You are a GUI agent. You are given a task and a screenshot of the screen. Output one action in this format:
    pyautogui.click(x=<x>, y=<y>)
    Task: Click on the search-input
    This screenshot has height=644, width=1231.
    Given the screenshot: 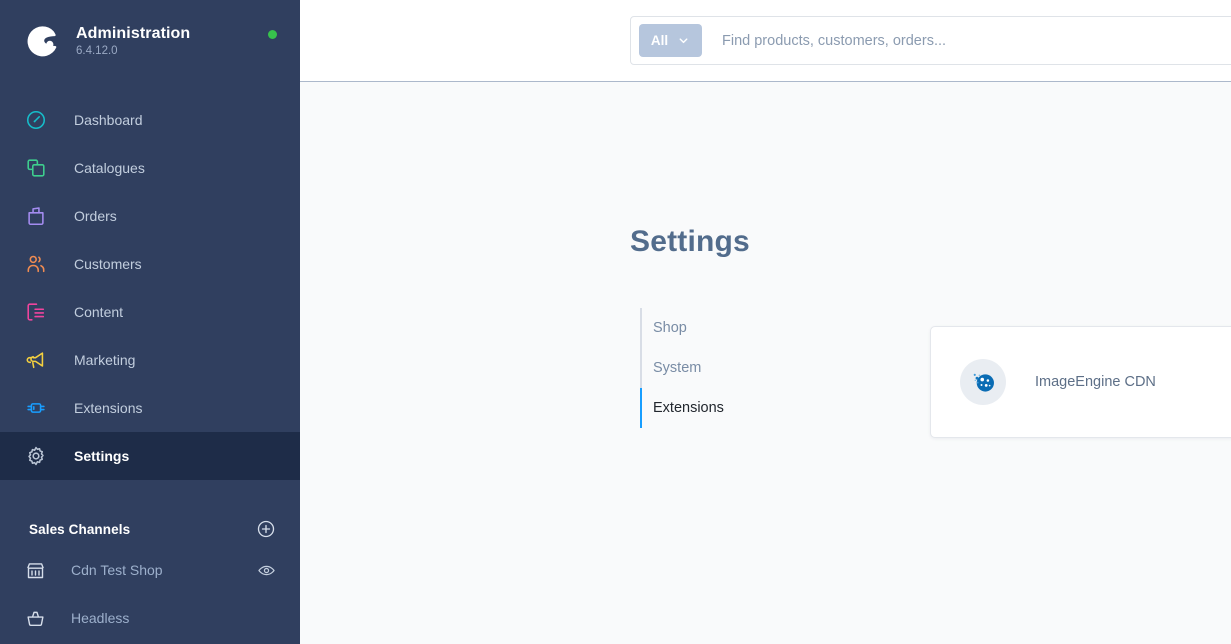 What is the action you would take?
    pyautogui.click(x=966, y=40)
    